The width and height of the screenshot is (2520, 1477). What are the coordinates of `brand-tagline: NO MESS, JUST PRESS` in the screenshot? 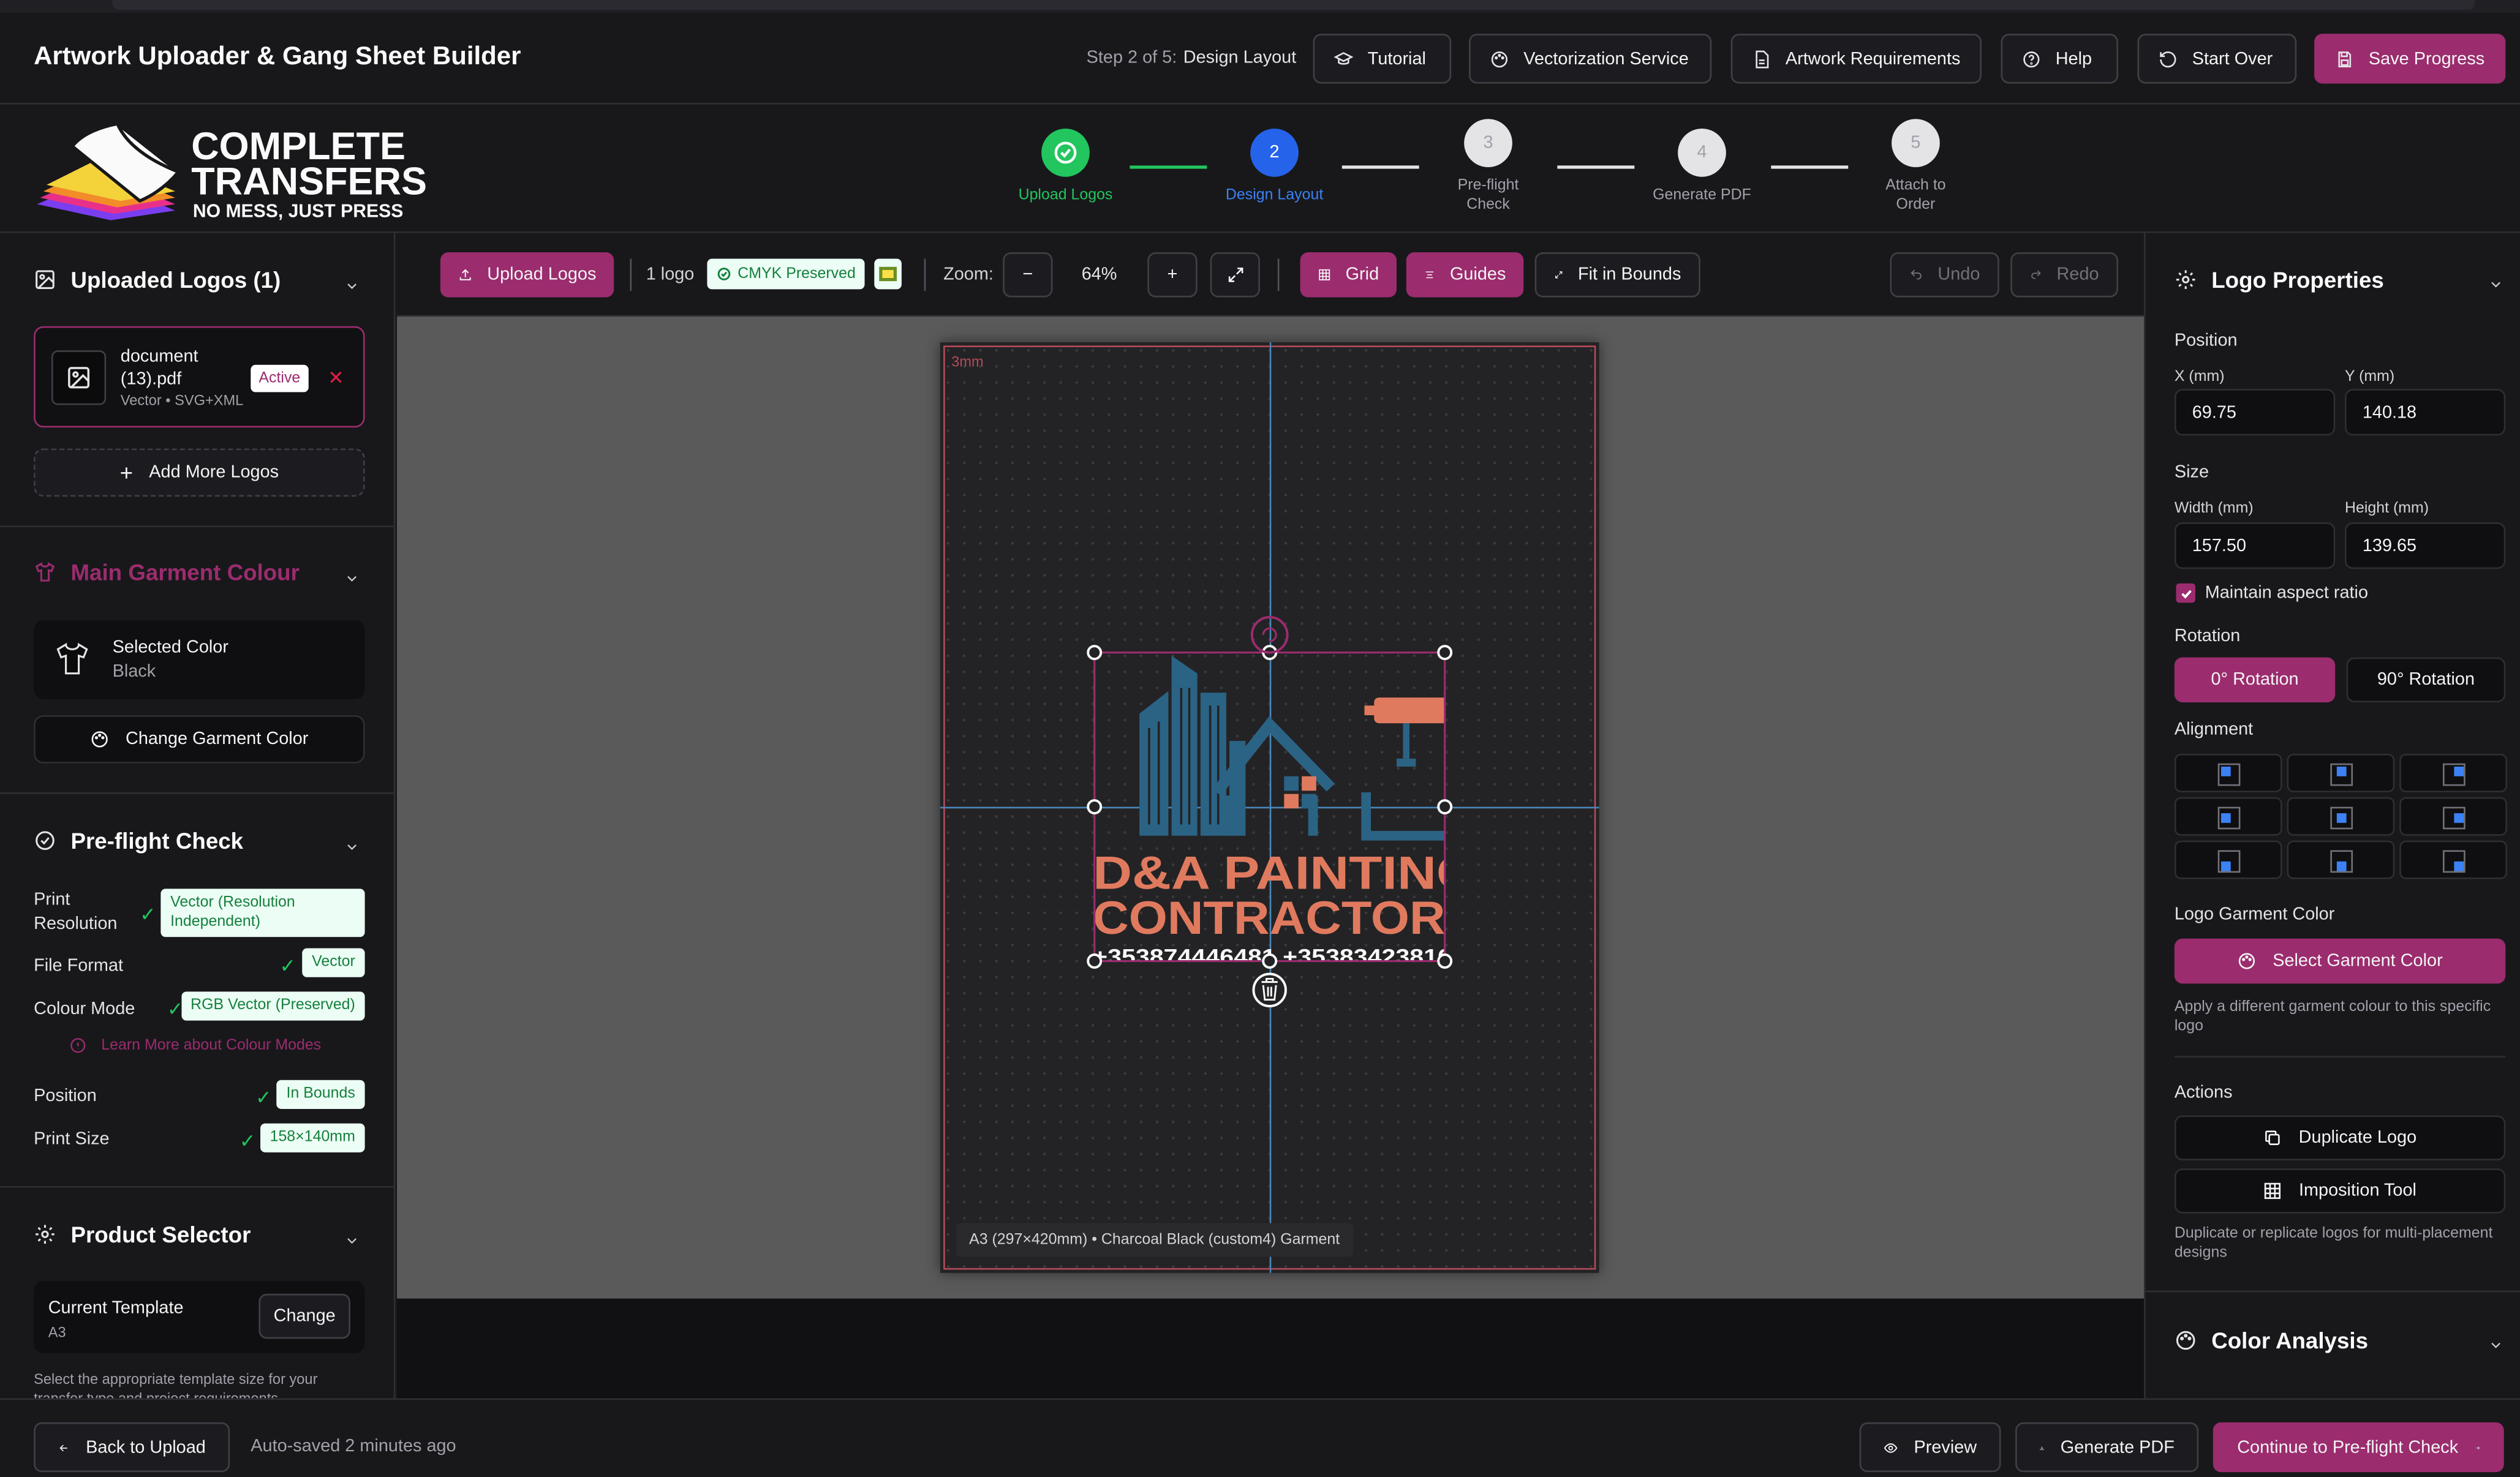 It's located at (298, 210).